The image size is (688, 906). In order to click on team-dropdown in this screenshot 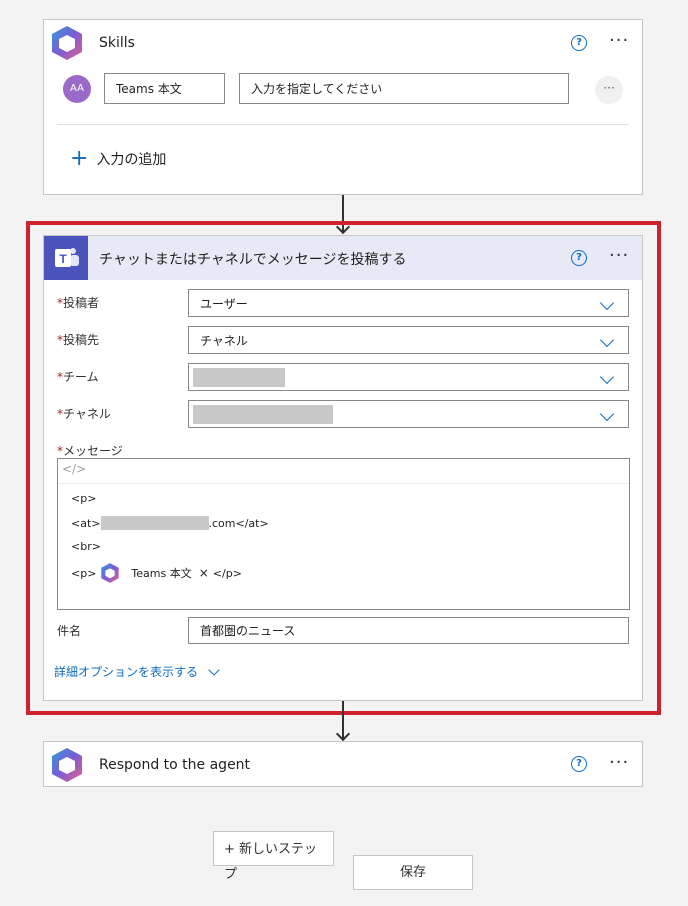, I will do `click(408, 377)`.